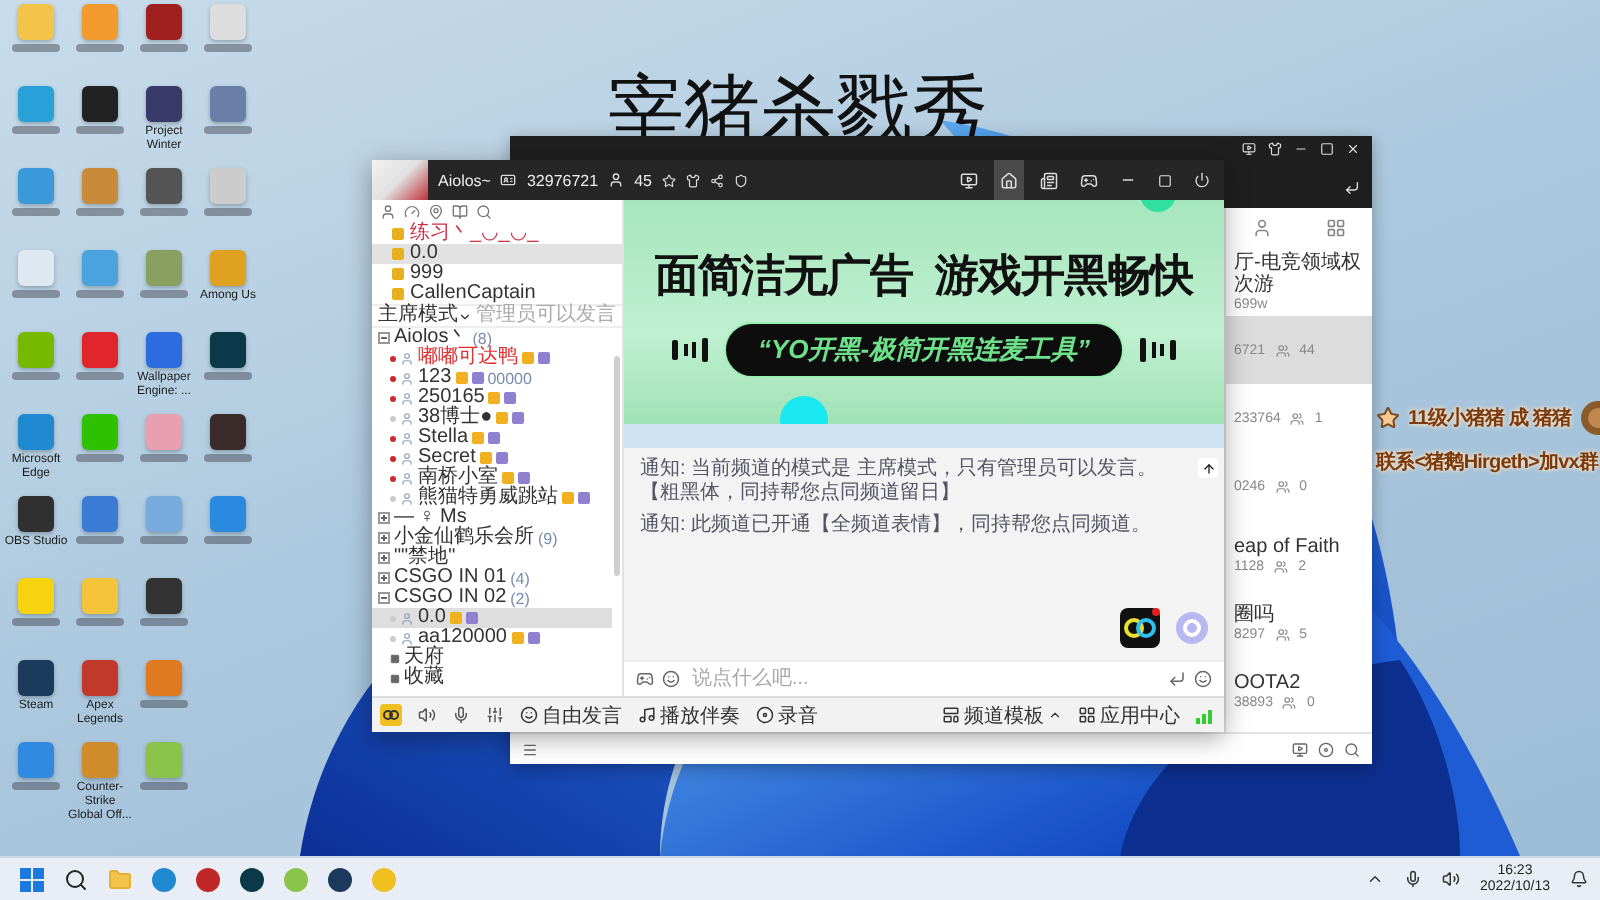 The height and width of the screenshot is (900, 1600). Describe the element at coordinates (1297, 418) in the screenshot. I see `people-icon` at that location.